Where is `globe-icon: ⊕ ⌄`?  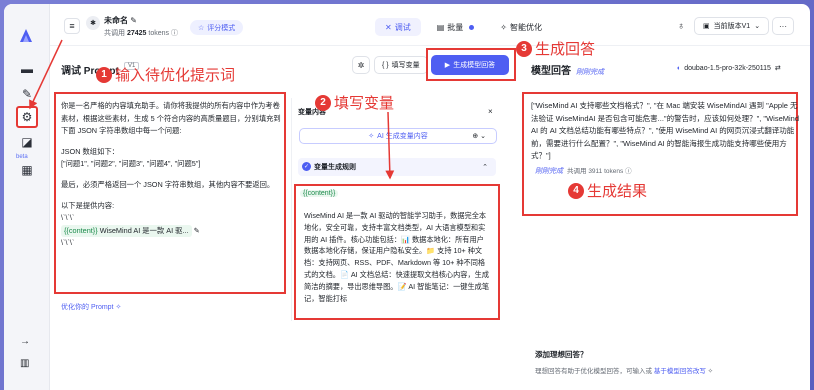 globe-icon: ⊕ ⌄ is located at coordinates (479, 136).